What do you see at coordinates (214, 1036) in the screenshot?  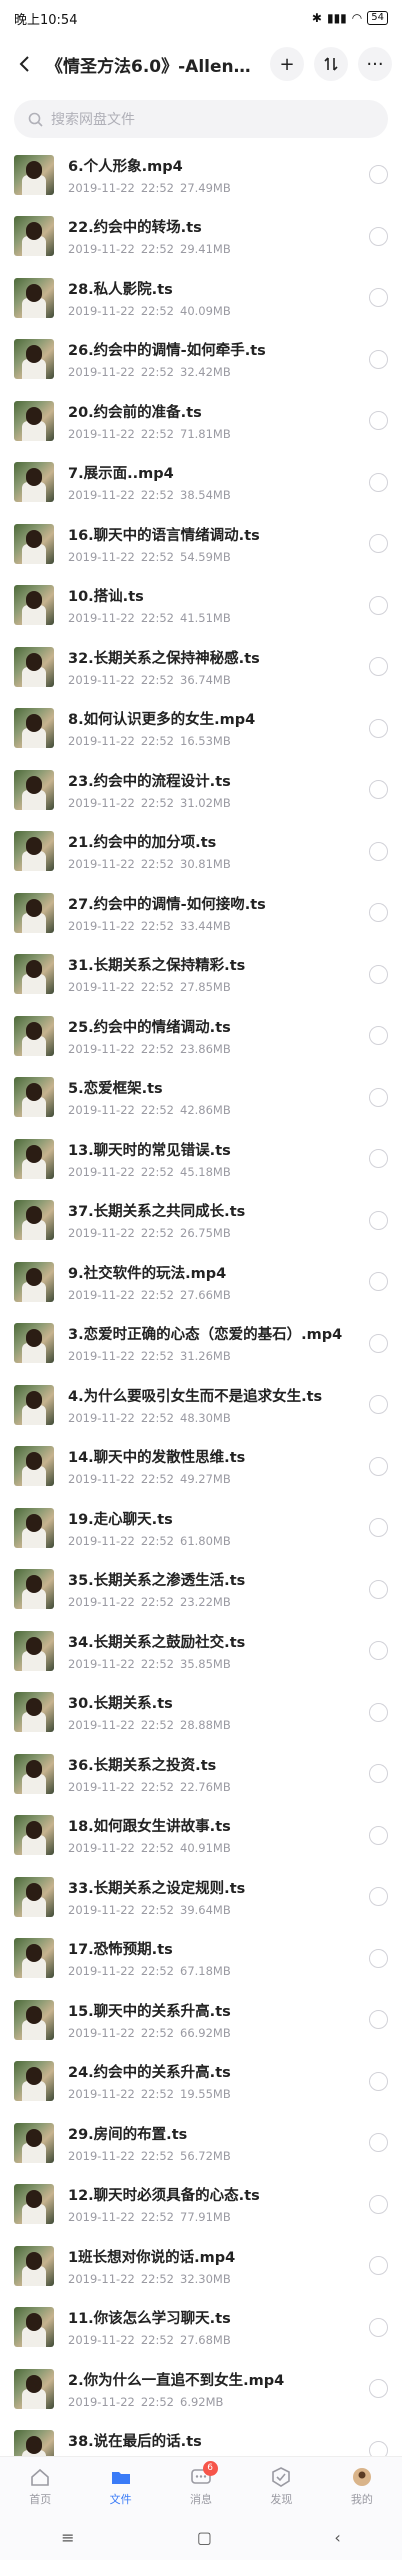 I see `file-info: 25.约会中的情绪调动.ts 2019-11-22 22:52 23.86MB` at bounding box center [214, 1036].